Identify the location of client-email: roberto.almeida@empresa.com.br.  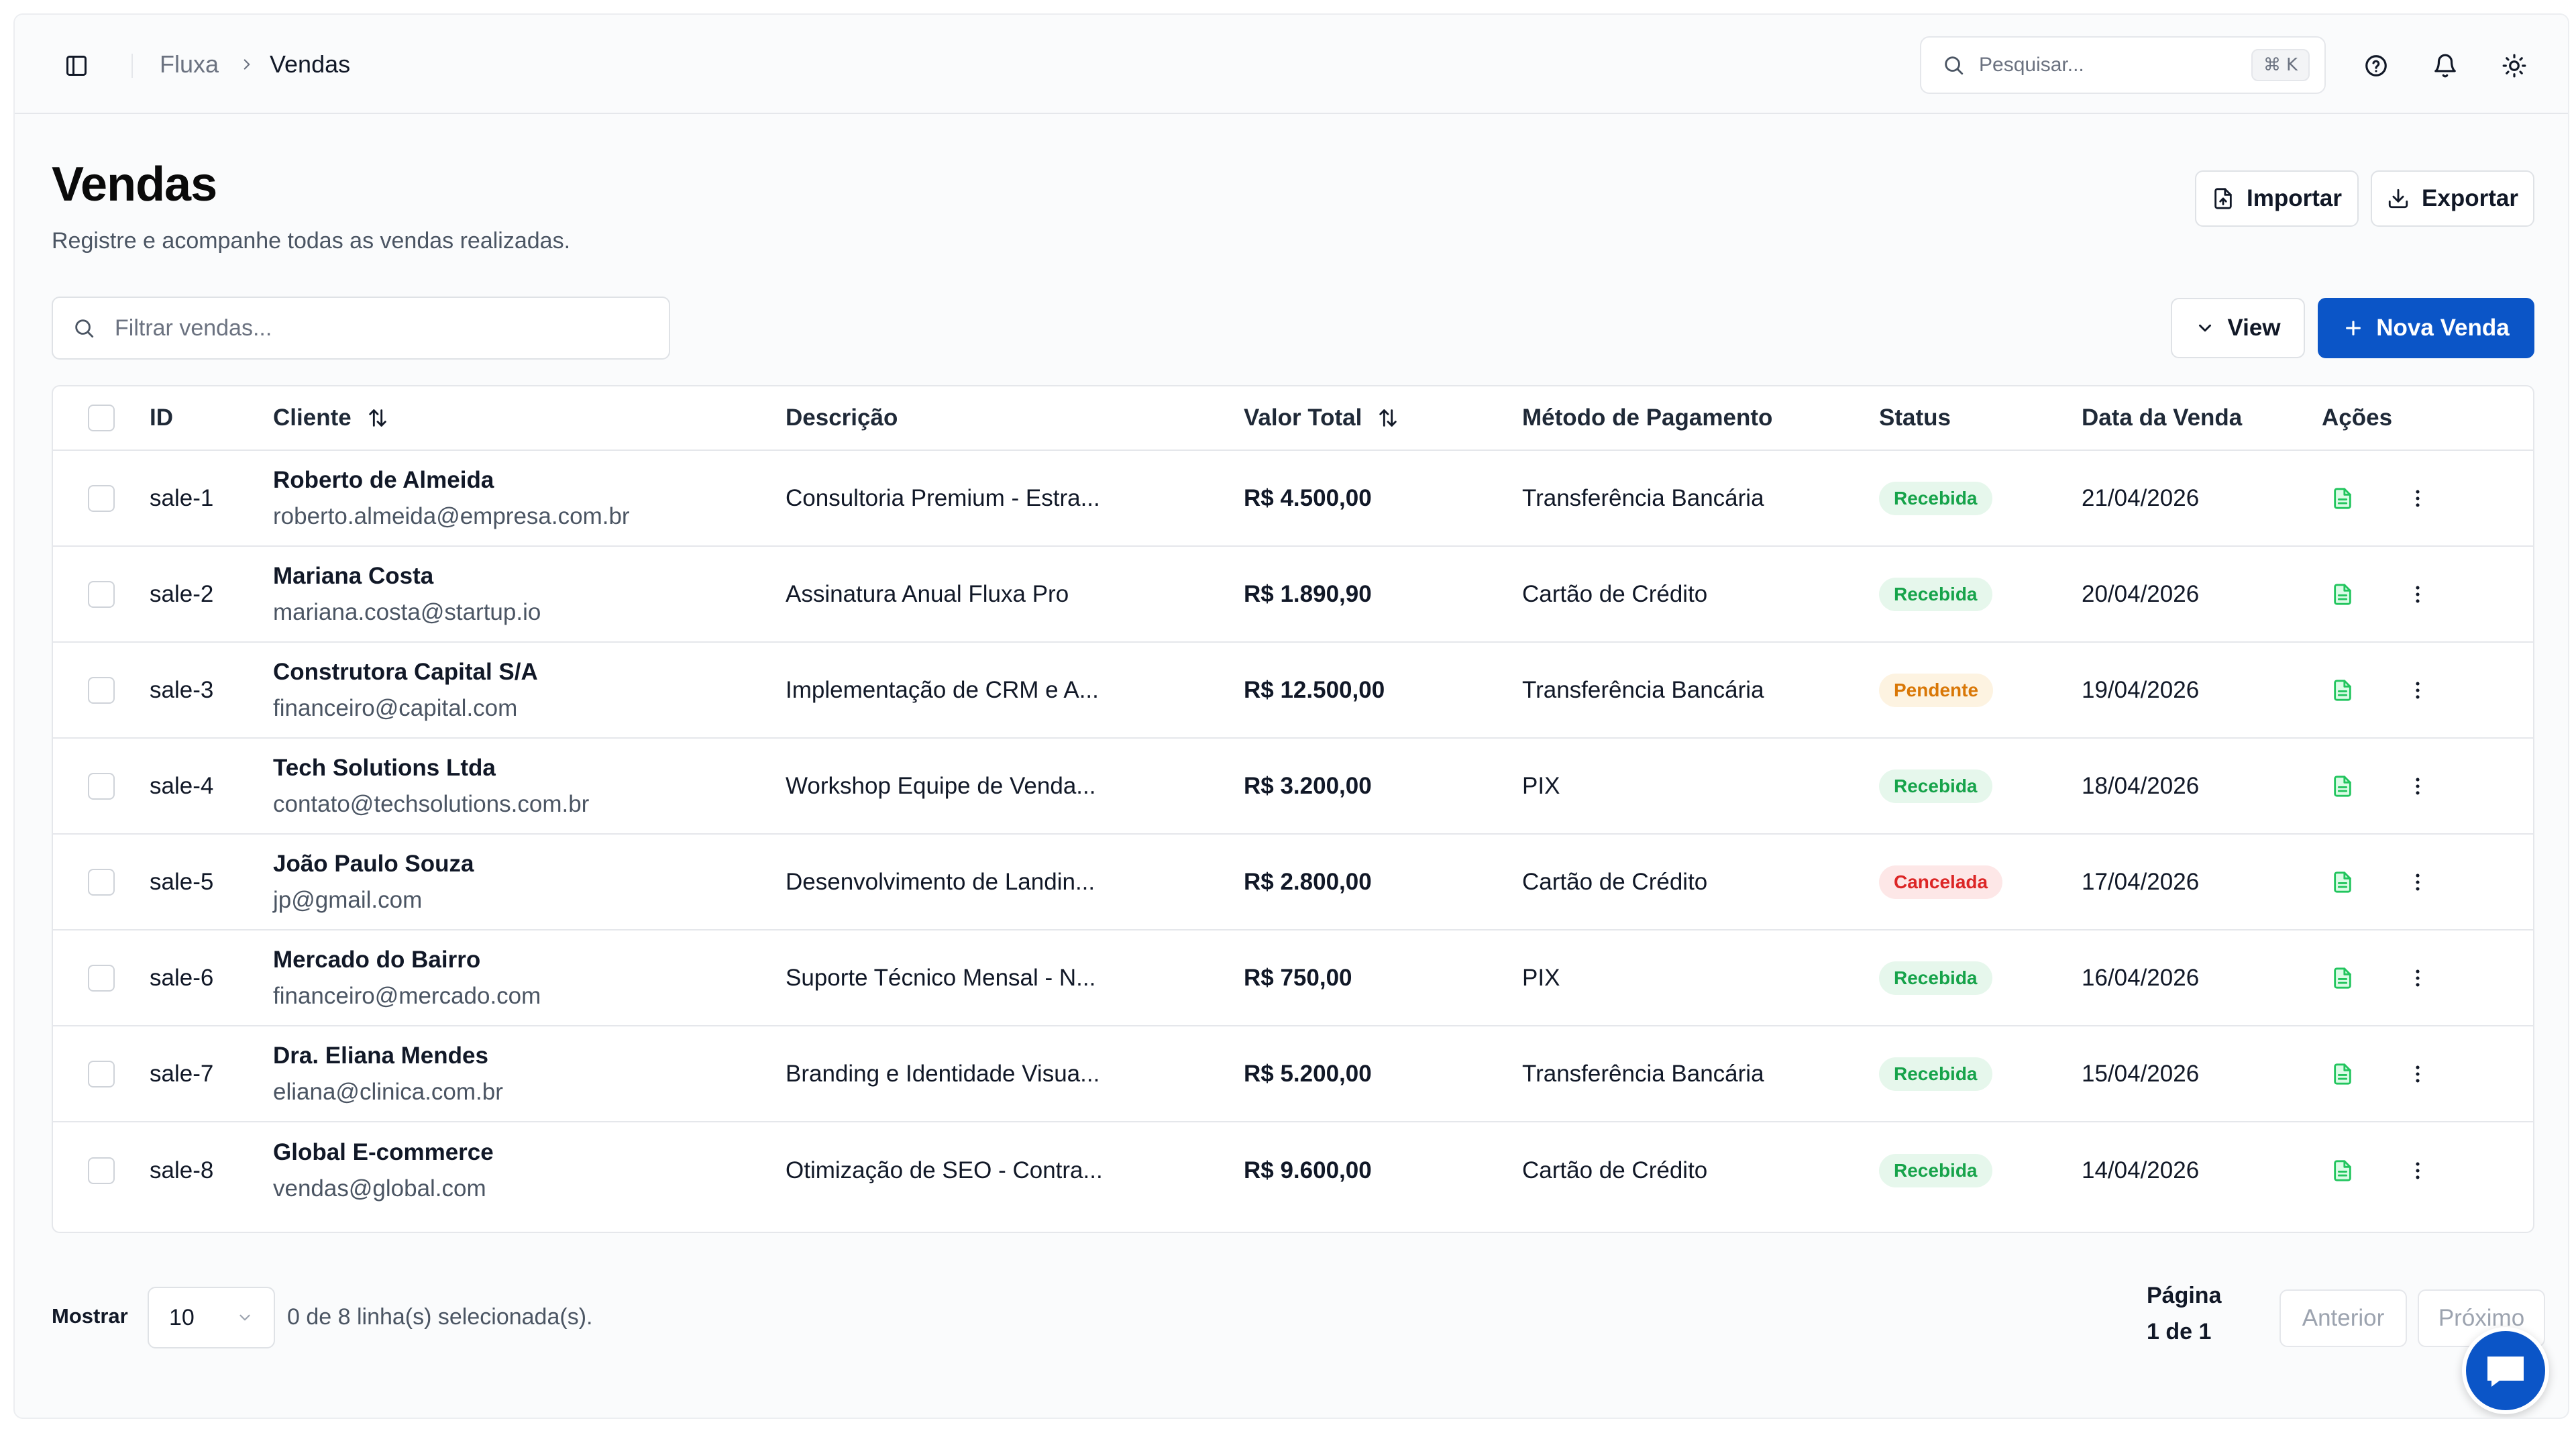
(451, 515).